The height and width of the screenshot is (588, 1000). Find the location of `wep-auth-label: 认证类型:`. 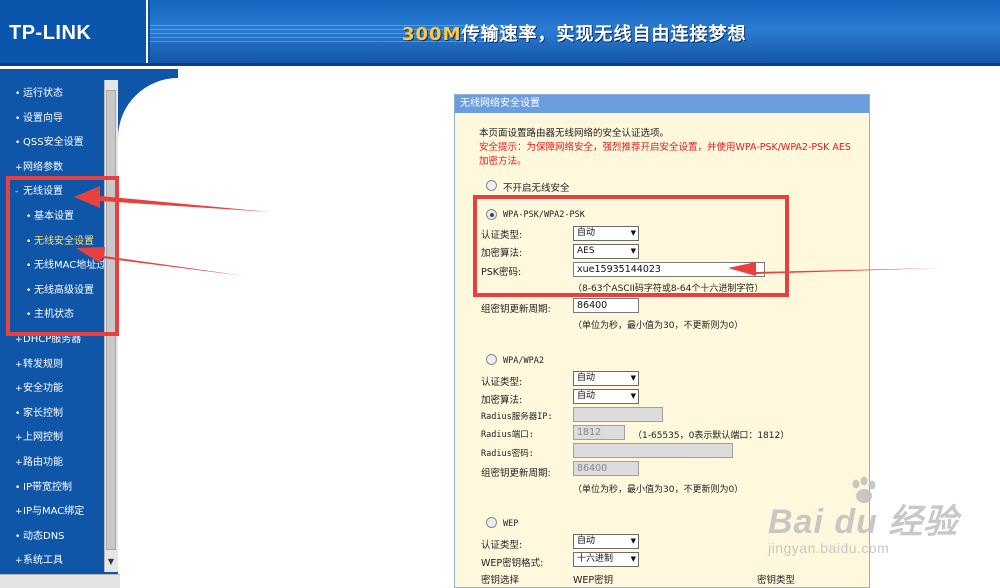

wep-auth-label: 认证类型: is located at coordinates (502, 545).